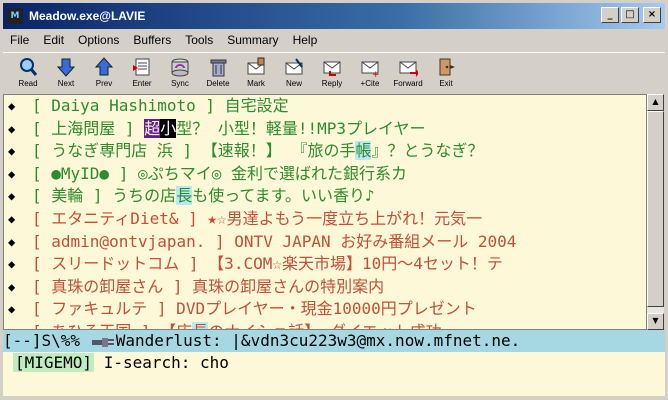  I want to click on menu-summary: Summary, so click(252, 40).